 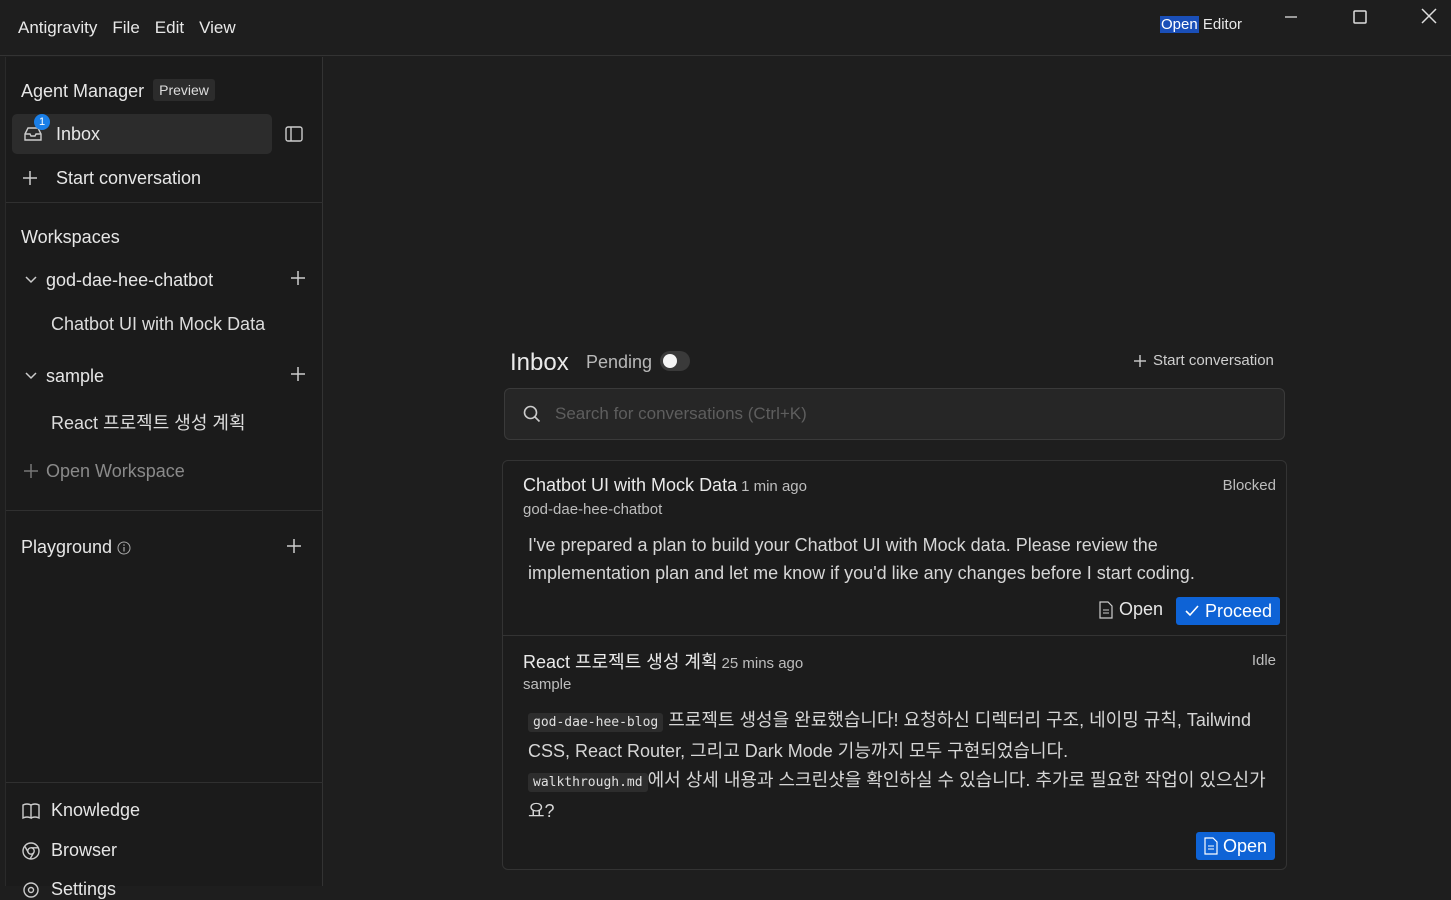 What do you see at coordinates (78, 133) in the screenshot?
I see `inbox-label: Inbox` at bounding box center [78, 133].